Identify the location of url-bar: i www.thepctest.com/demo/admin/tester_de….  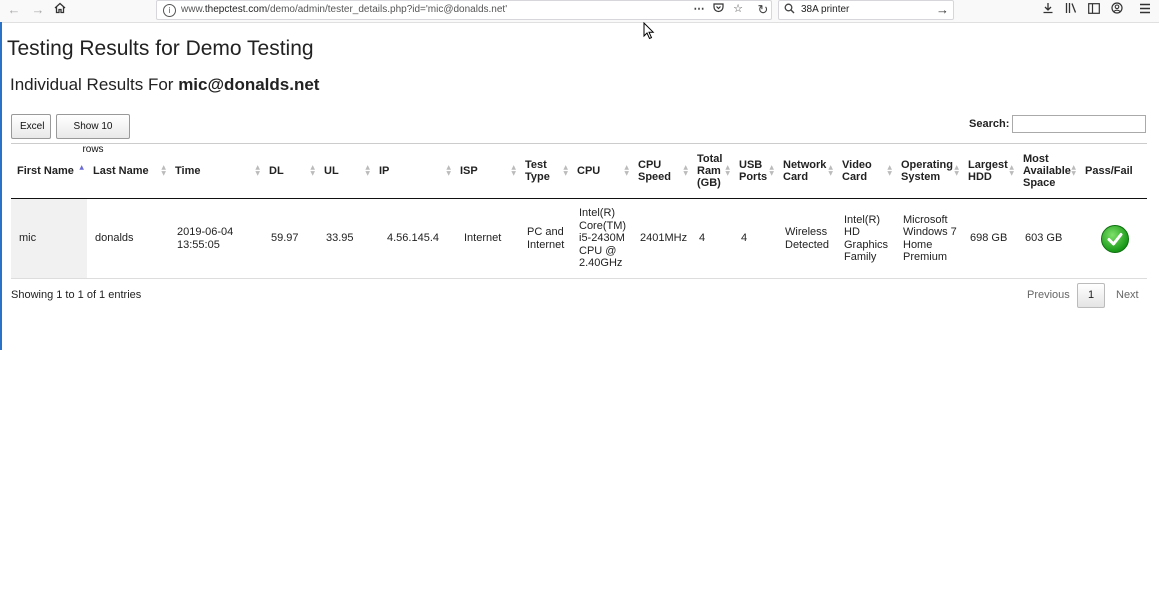
(464, 10).